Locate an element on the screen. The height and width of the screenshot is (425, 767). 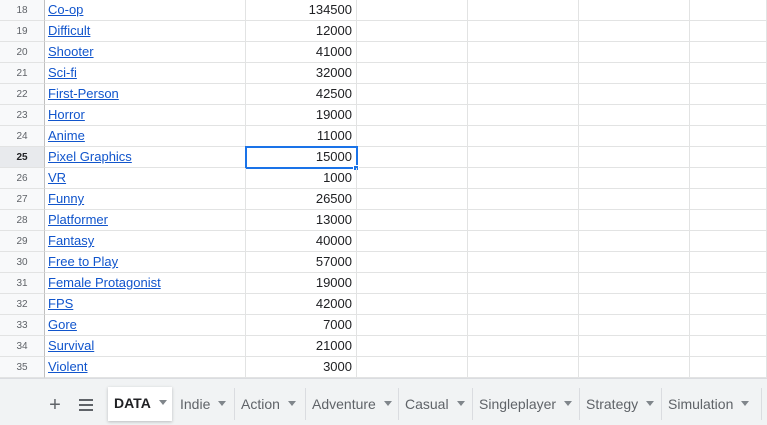
row-header: 23 is located at coordinates (22, 115).